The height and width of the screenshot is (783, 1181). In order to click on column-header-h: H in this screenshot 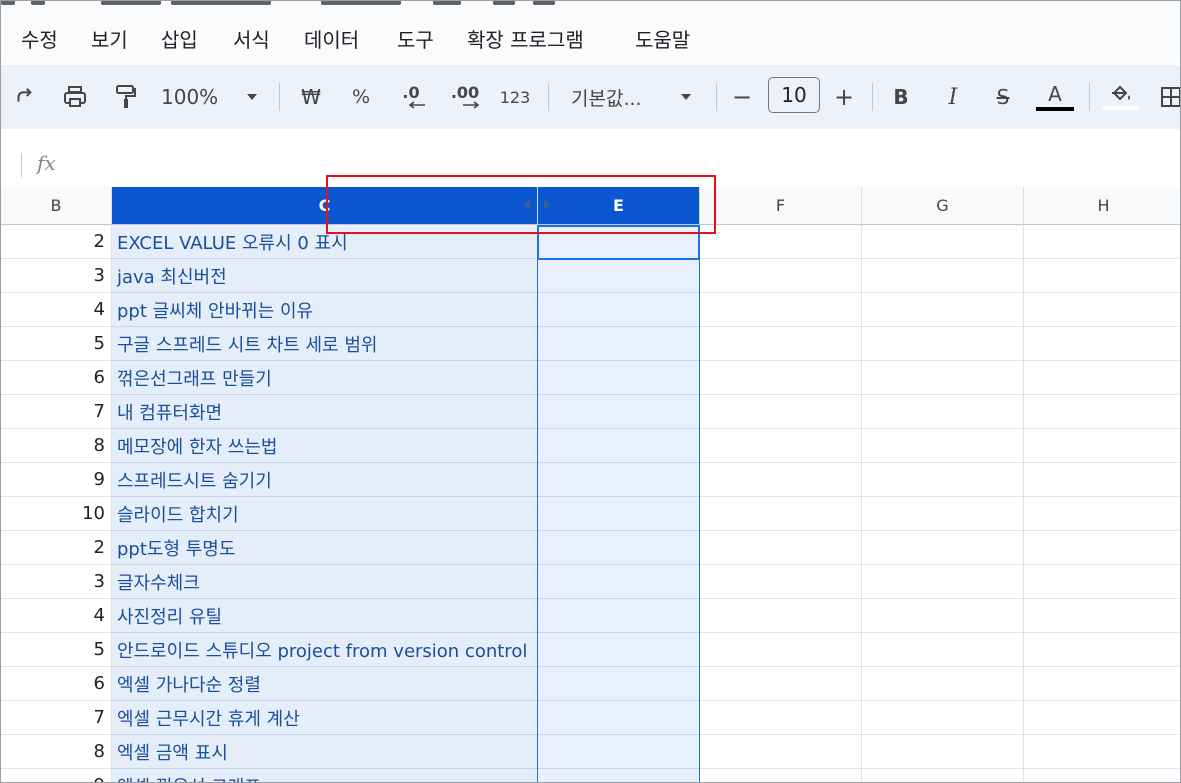, I will do `click(1102, 206)`.